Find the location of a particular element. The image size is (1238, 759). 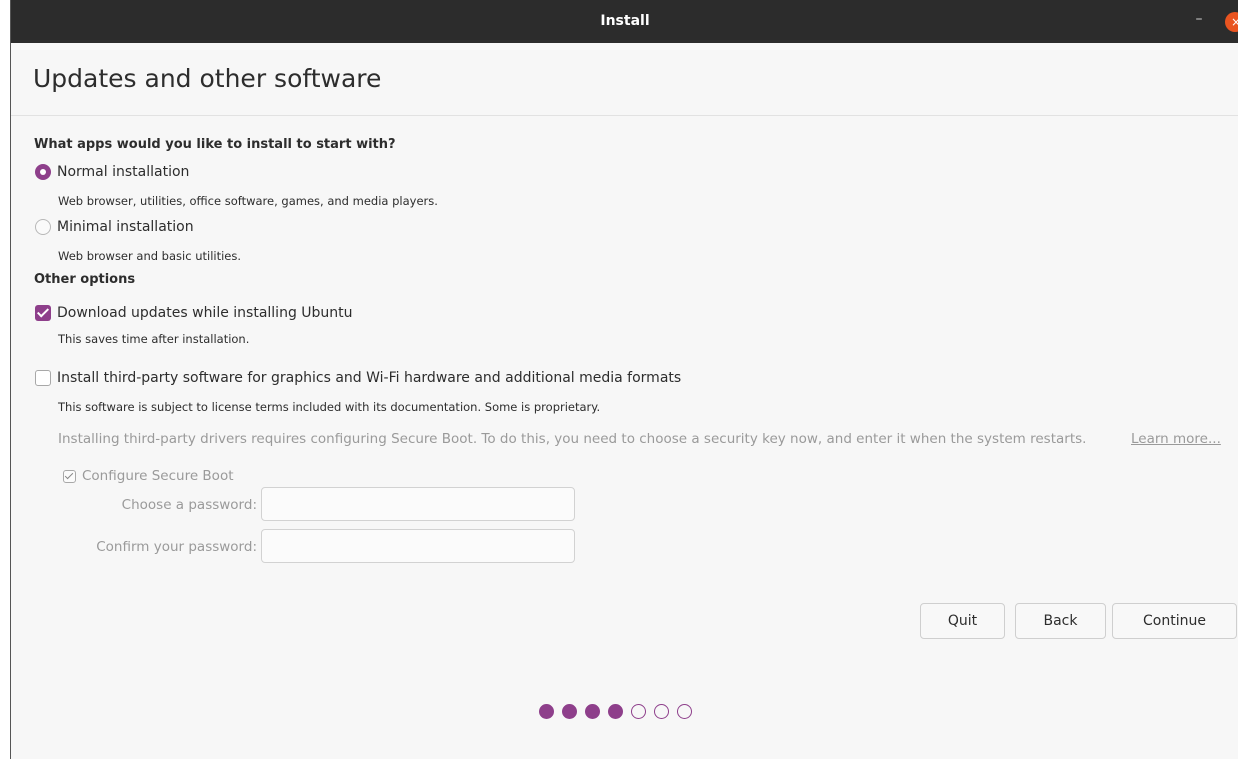

progress-indicator is located at coordinates (619, 711).